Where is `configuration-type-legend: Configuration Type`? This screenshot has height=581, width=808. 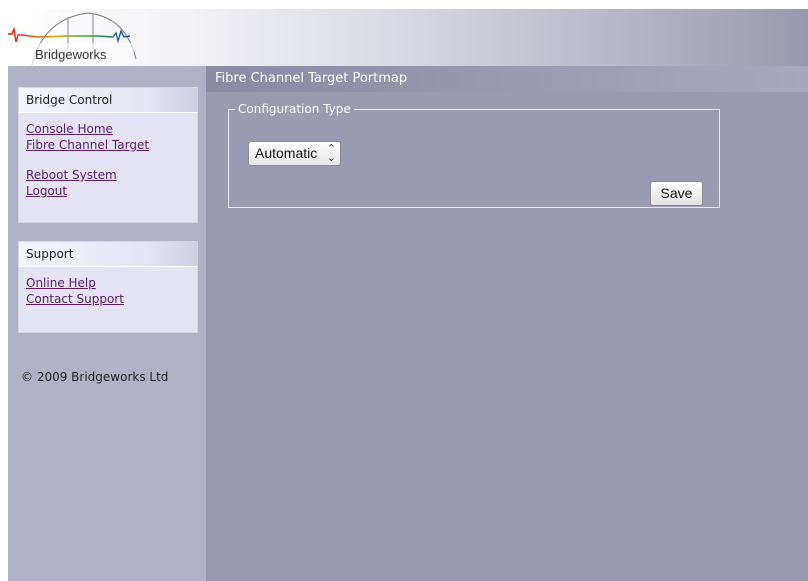 configuration-type-legend: Configuration Type is located at coordinates (294, 109).